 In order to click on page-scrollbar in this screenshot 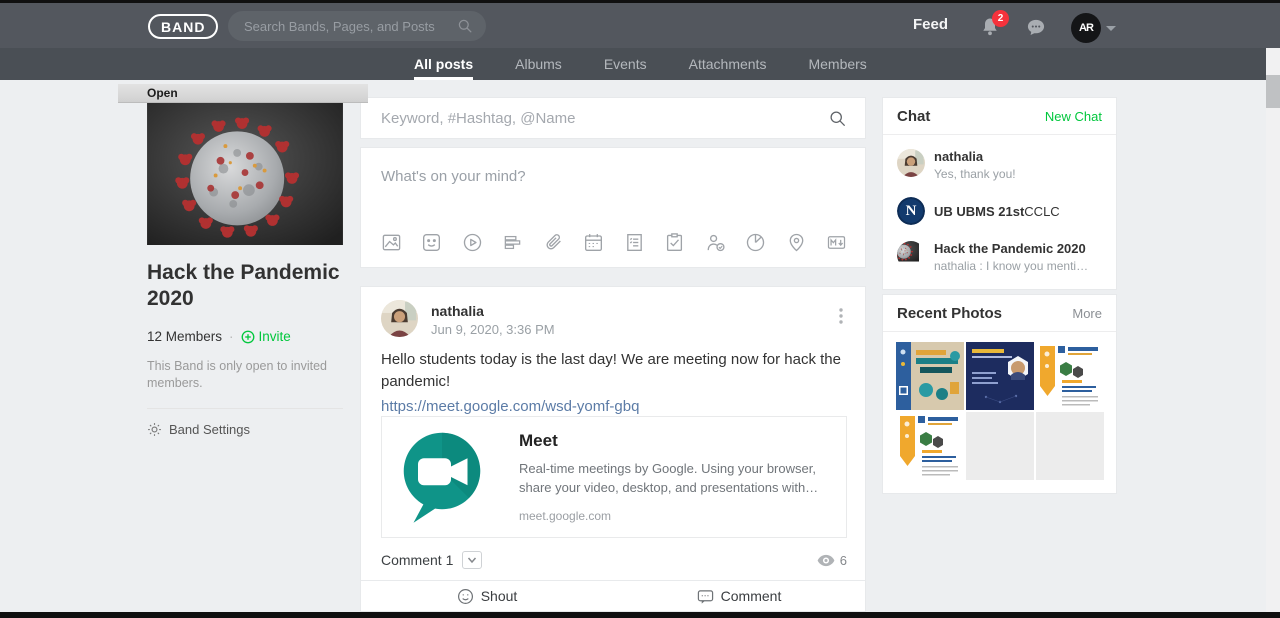, I will do `click(1273, 330)`.